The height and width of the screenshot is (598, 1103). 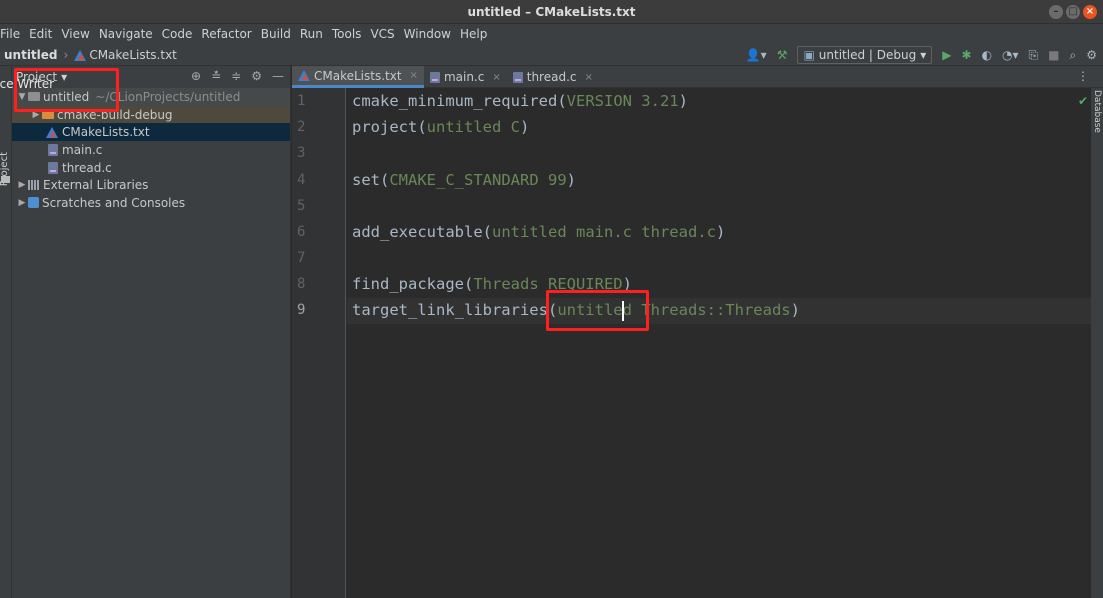 I want to click on tree-item-cmakelists: CMakeLists.txt, so click(x=151, y=132).